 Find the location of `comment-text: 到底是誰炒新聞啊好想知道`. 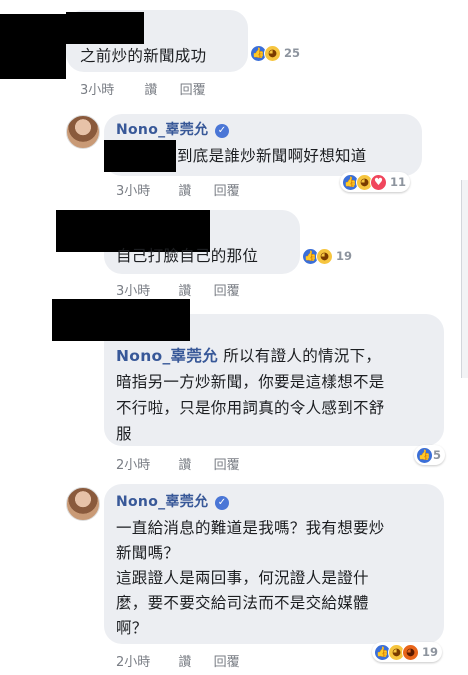

comment-text: 到底是誰炒新聞啊好想知道 is located at coordinates (272, 156).